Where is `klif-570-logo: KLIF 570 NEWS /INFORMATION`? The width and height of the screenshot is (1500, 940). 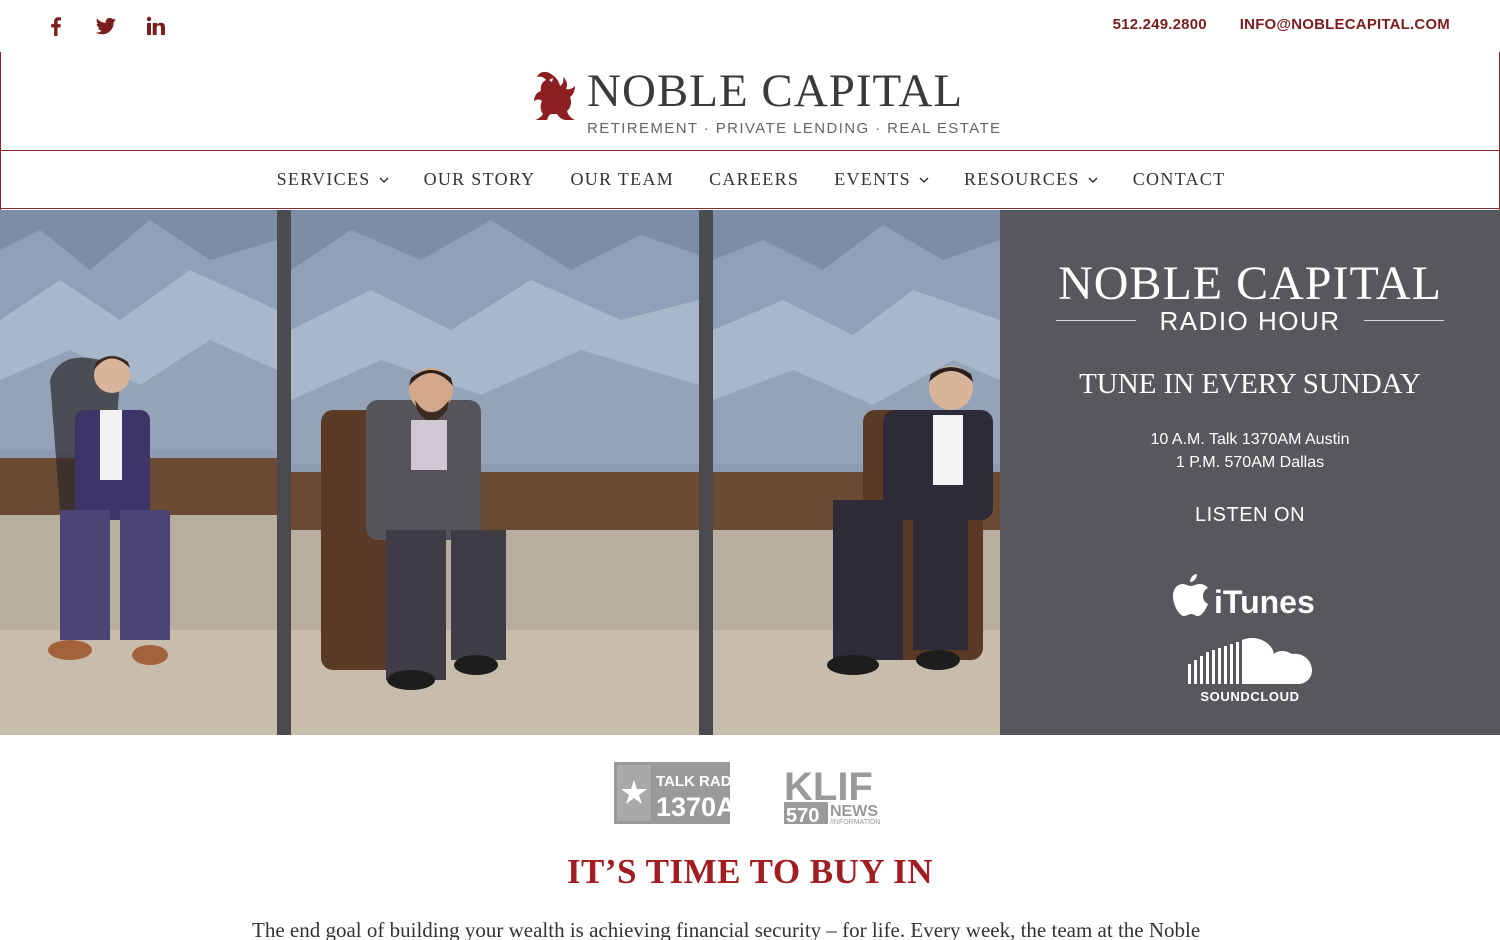 klif-570-logo: KLIF 570 NEWS /INFORMATION is located at coordinates (832, 795).